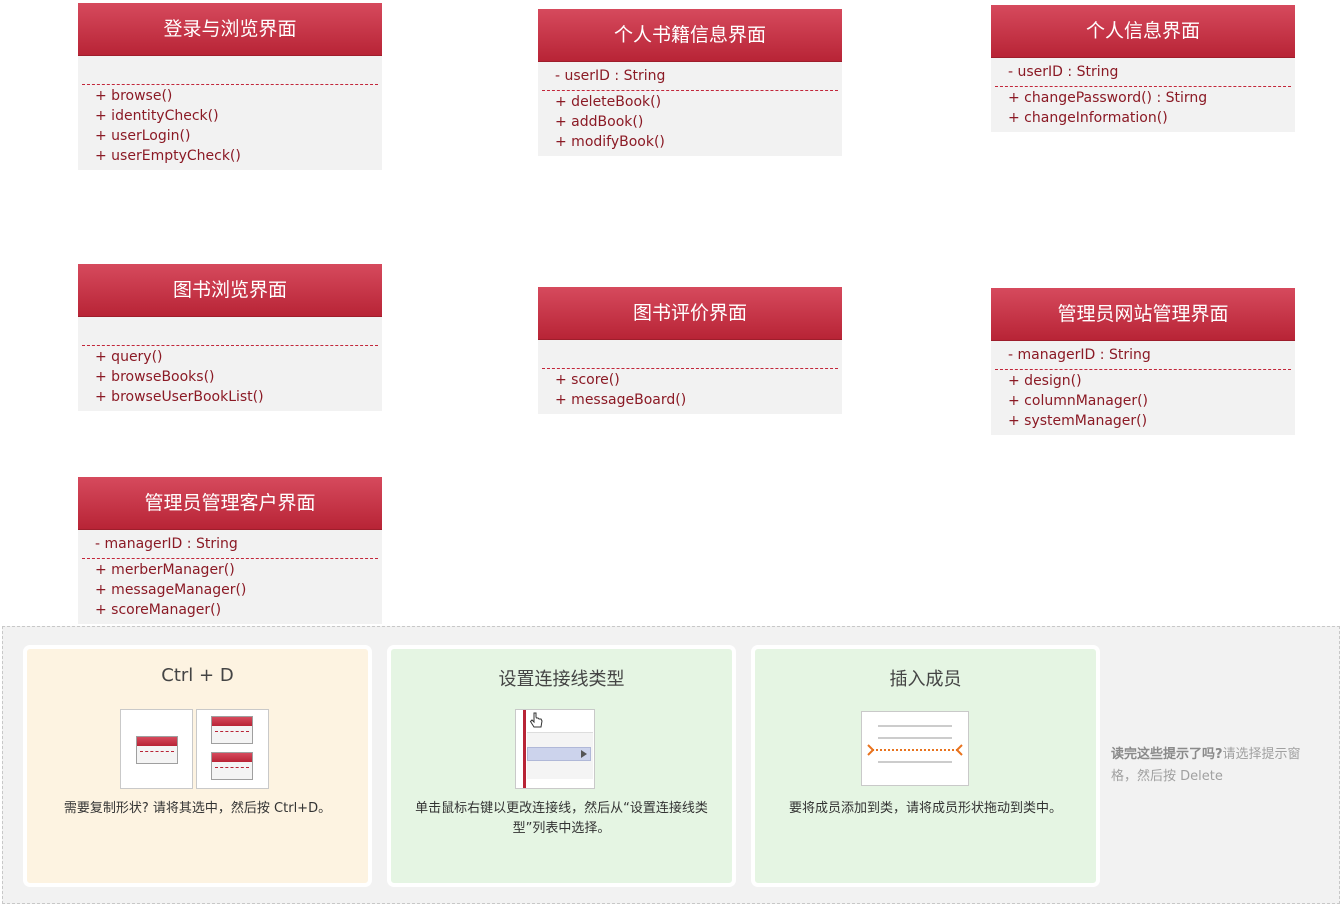 The width and height of the screenshot is (1343, 906). Describe the element at coordinates (230, 156) in the screenshot. I see `class-operation: + userEmptyCheck()` at that location.